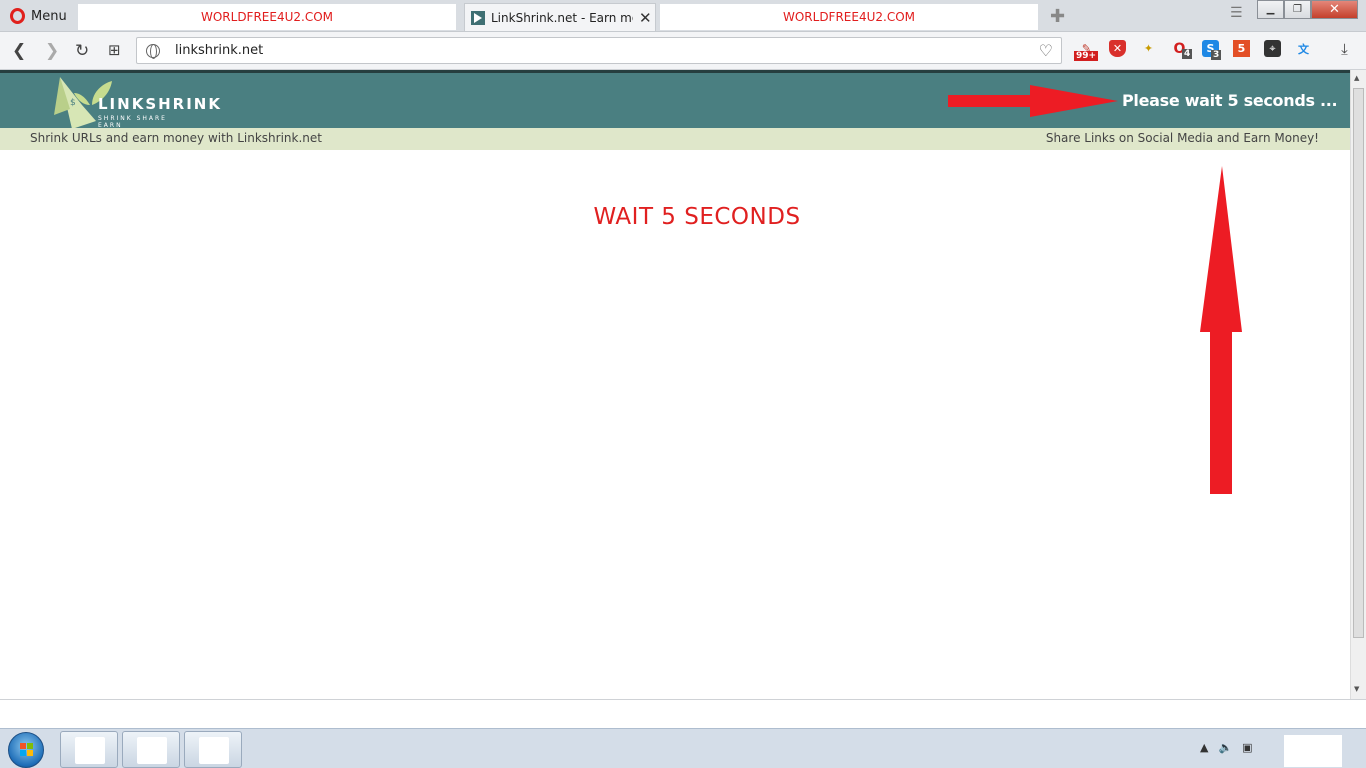  Describe the element at coordinates (1344, 49) in the screenshot. I see `download-icon: ⤓` at that location.